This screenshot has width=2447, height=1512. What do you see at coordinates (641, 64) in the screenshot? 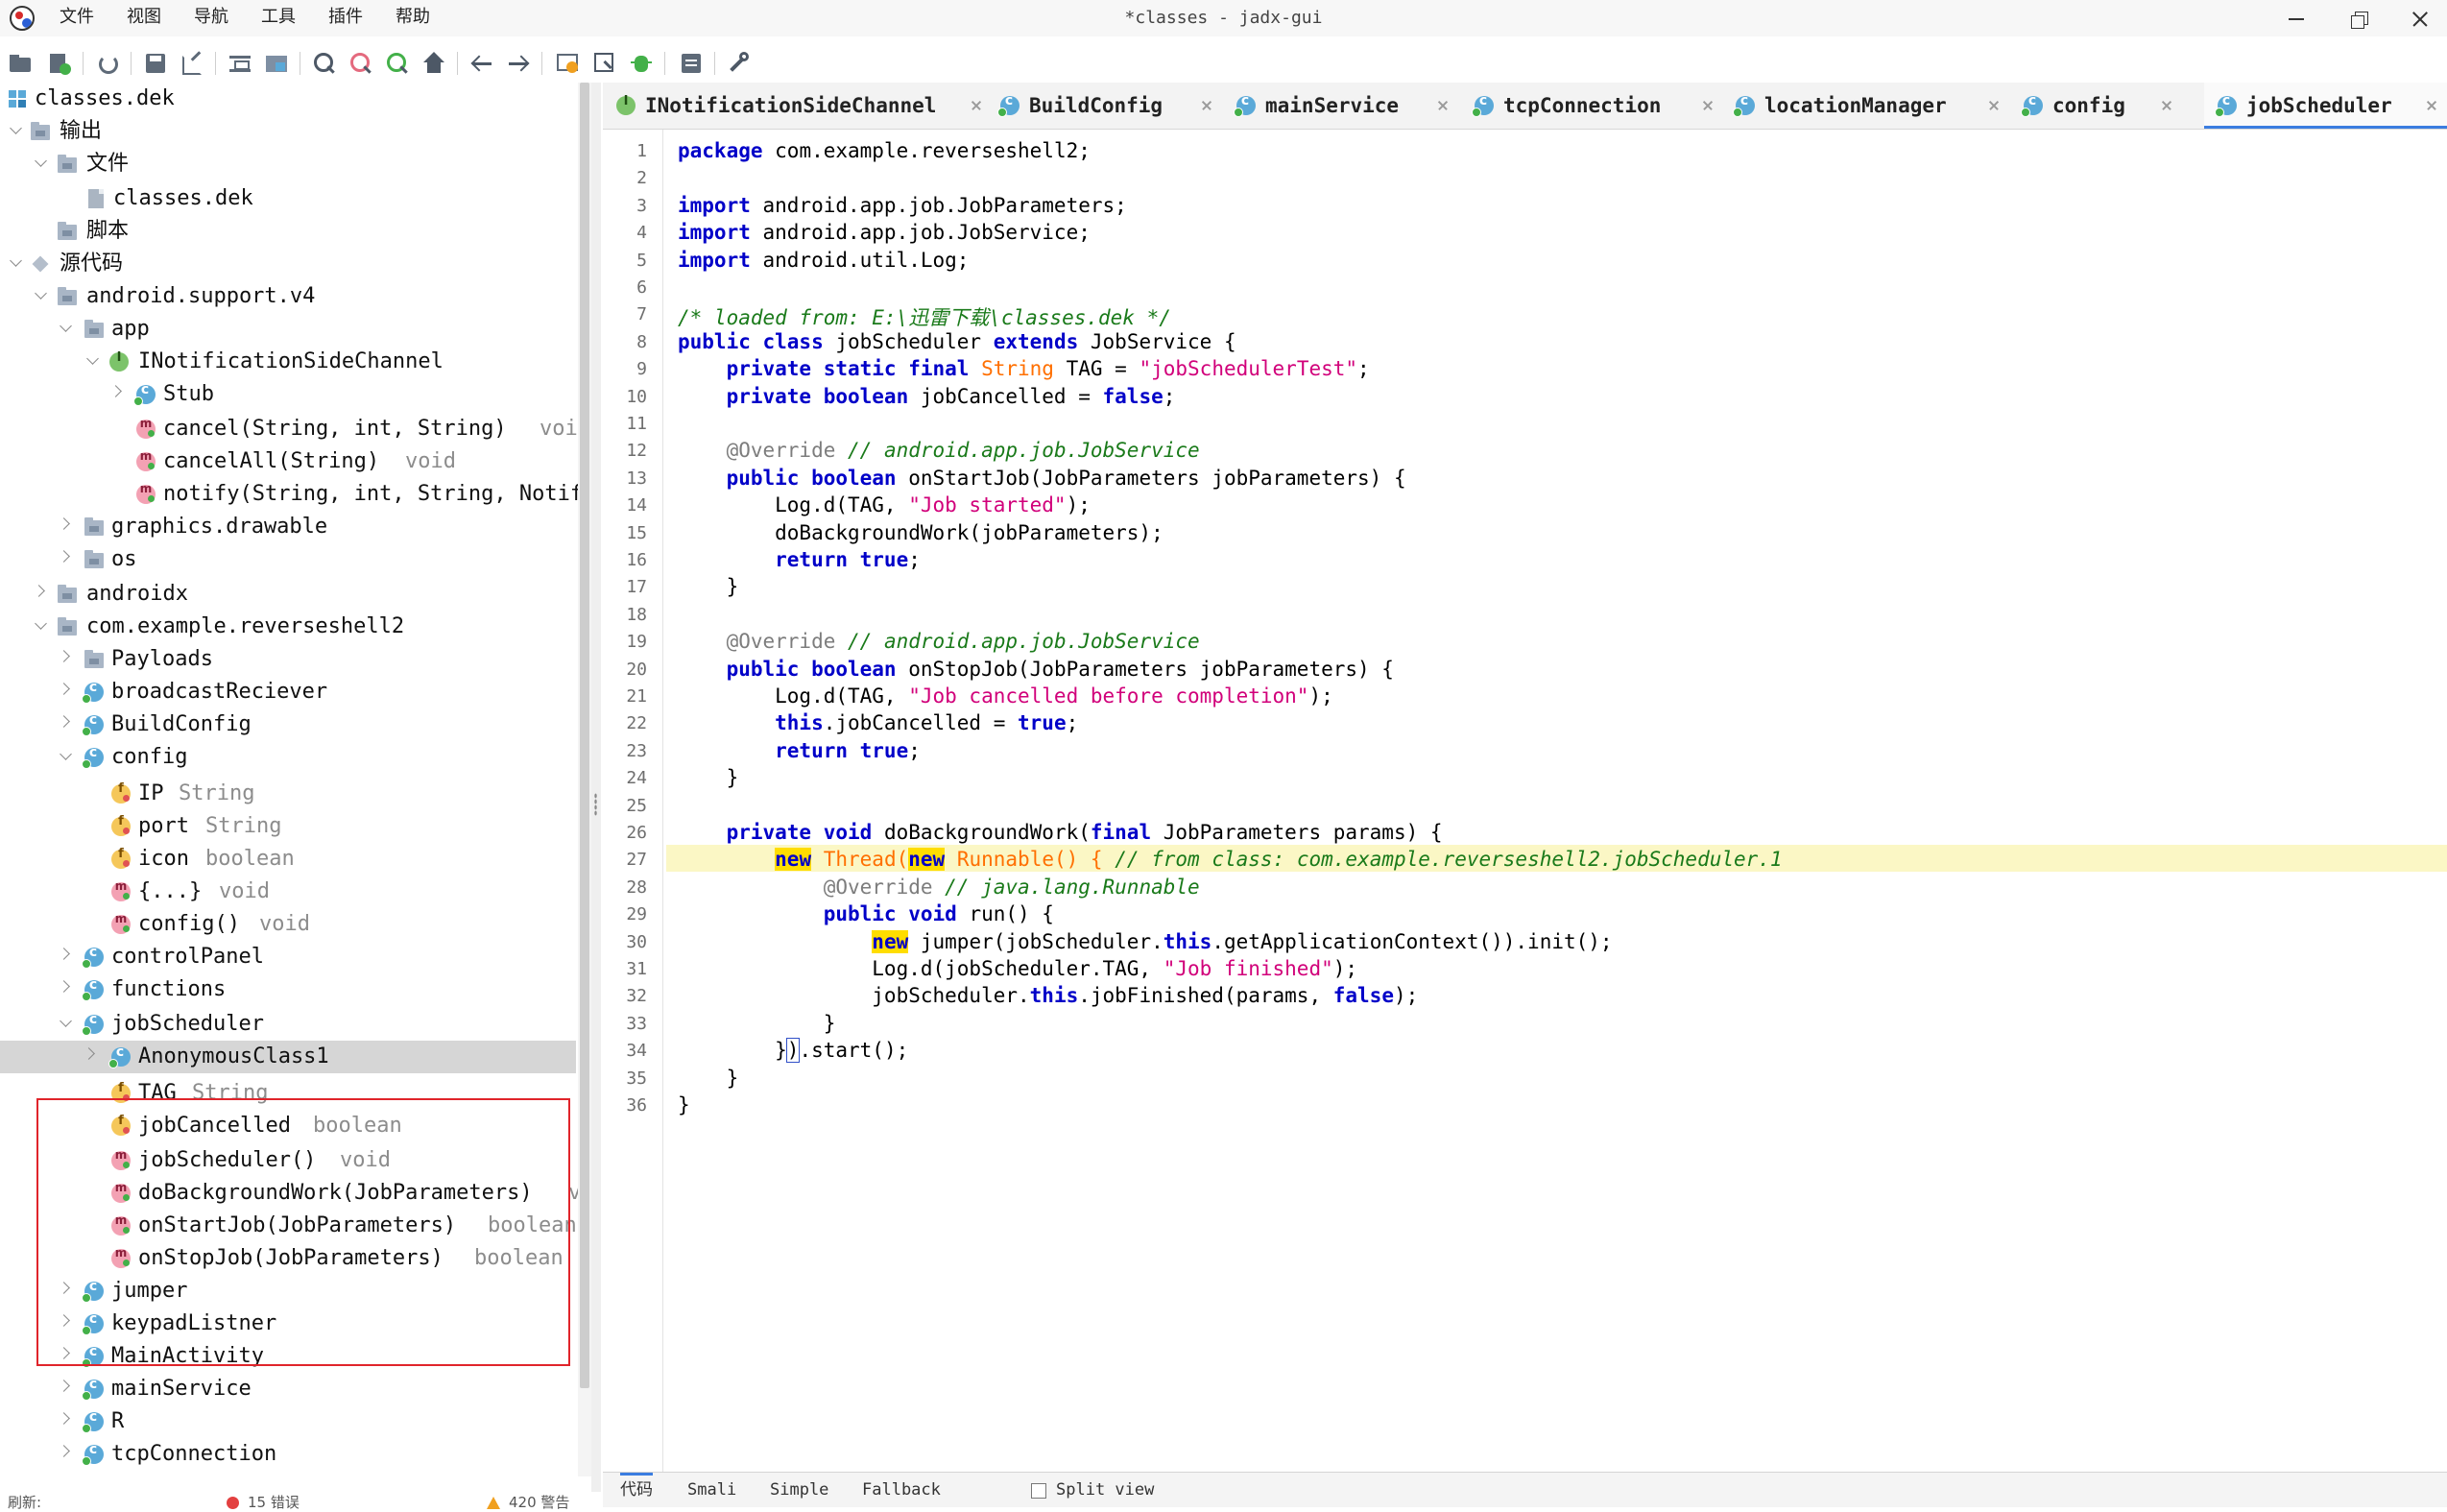
I see `debug-icon` at bounding box center [641, 64].